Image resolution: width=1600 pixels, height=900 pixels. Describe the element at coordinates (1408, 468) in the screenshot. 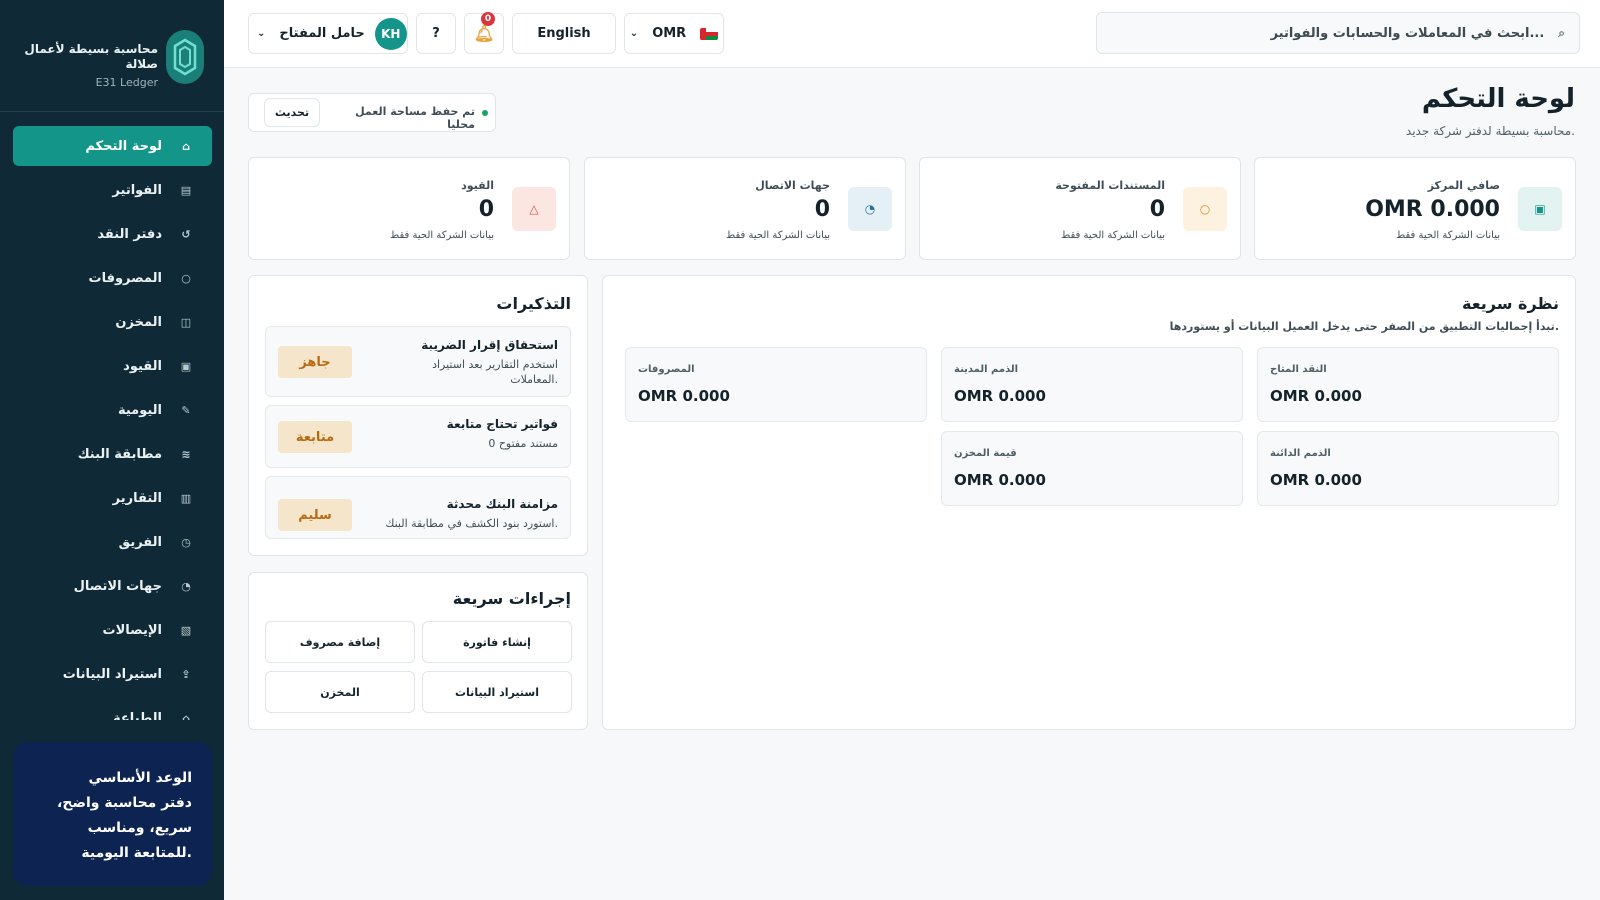

I see `metric-payables: الذمم الدائنة OMR 0.000` at that location.